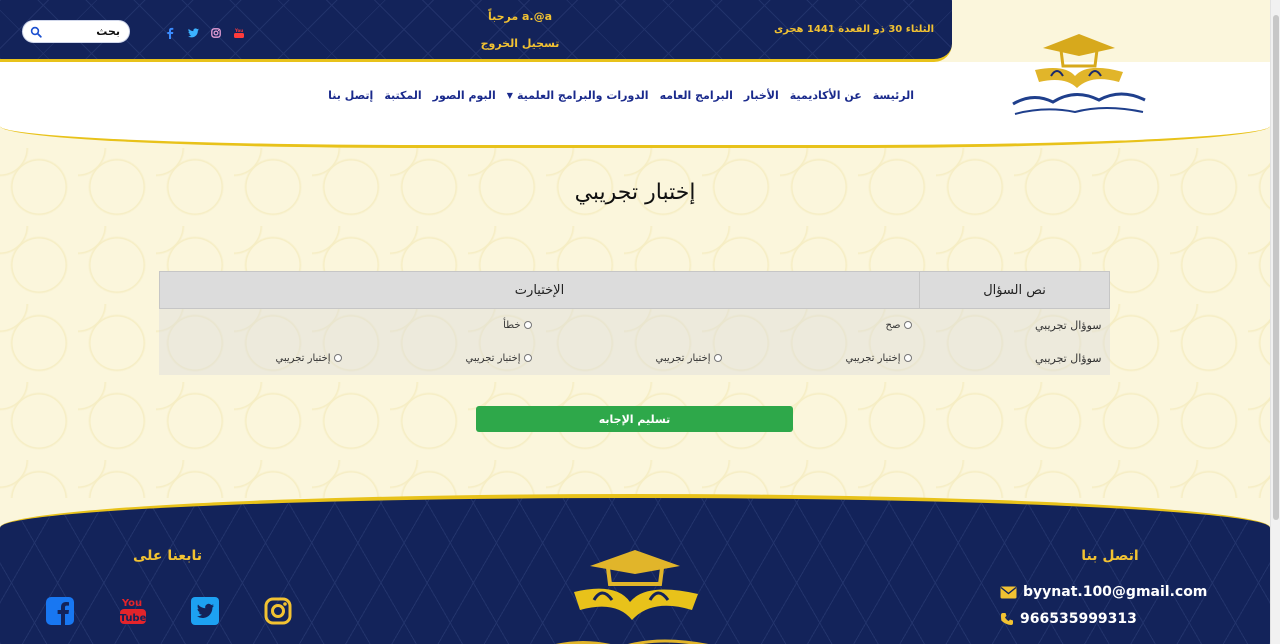 The width and height of the screenshot is (1280, 644). Describe the element at coordinates (255, 358) in the screenshot. I see `option-4: إختبار تجريبي` at that location.